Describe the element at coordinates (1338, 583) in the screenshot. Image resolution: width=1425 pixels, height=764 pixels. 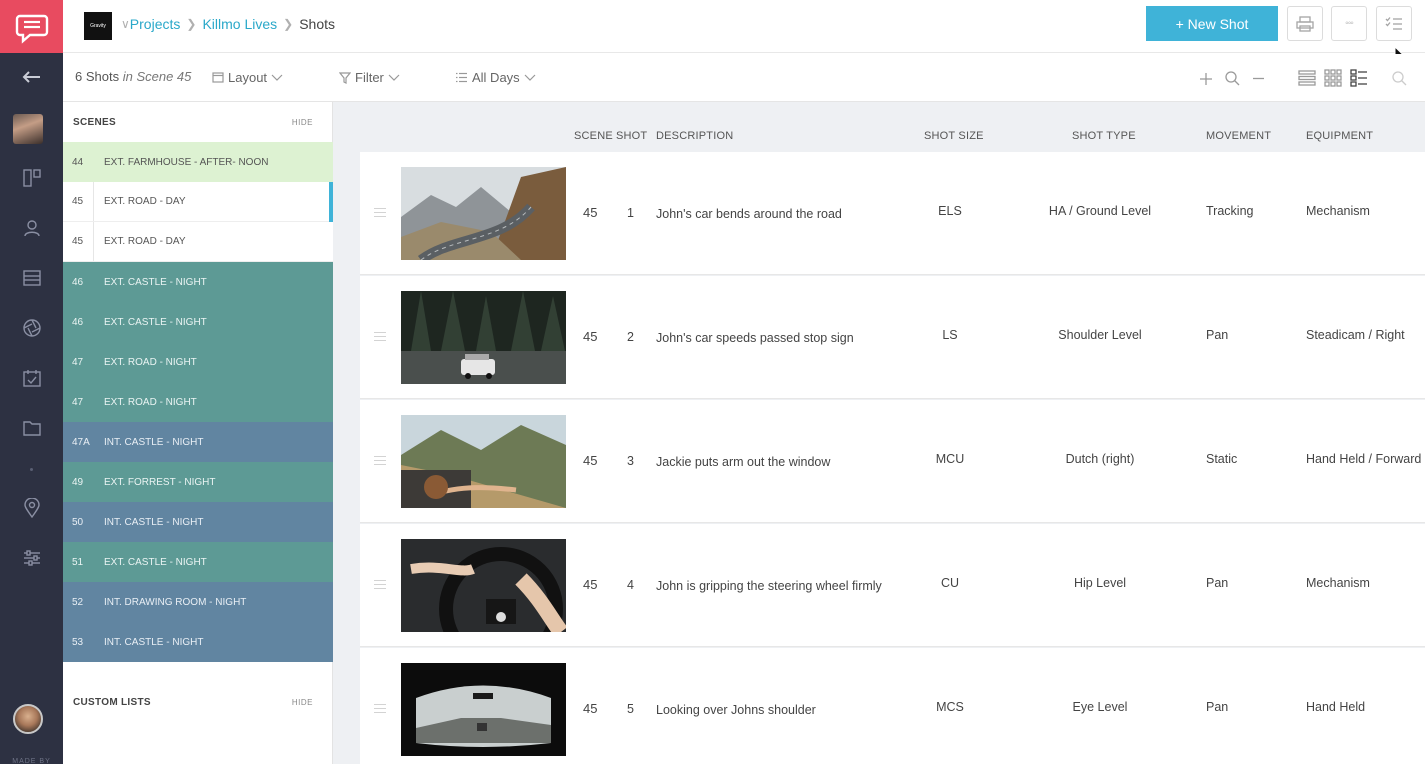
I see `shot-equipment: Mechanism` at that location.